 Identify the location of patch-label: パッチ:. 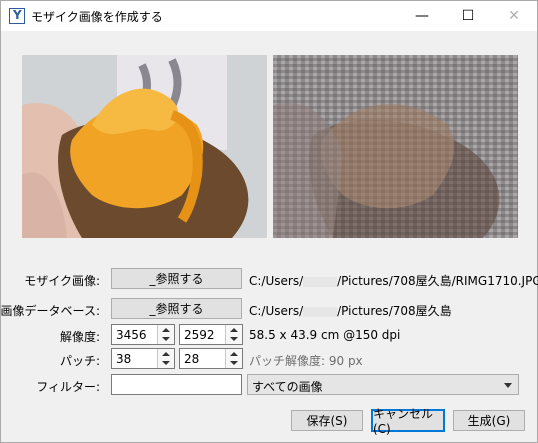
(79, 361).